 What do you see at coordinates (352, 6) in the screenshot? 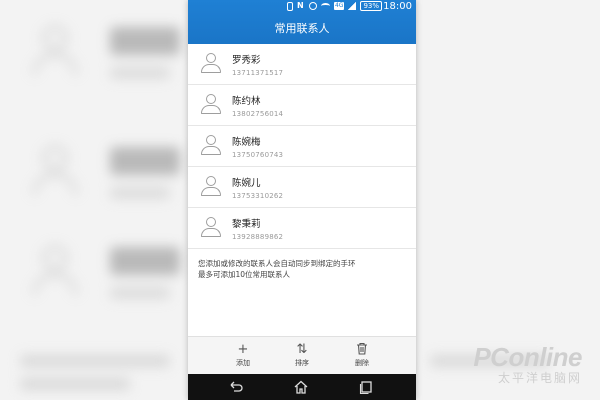
I see `signal-icon` at bounding box center [352, 6].